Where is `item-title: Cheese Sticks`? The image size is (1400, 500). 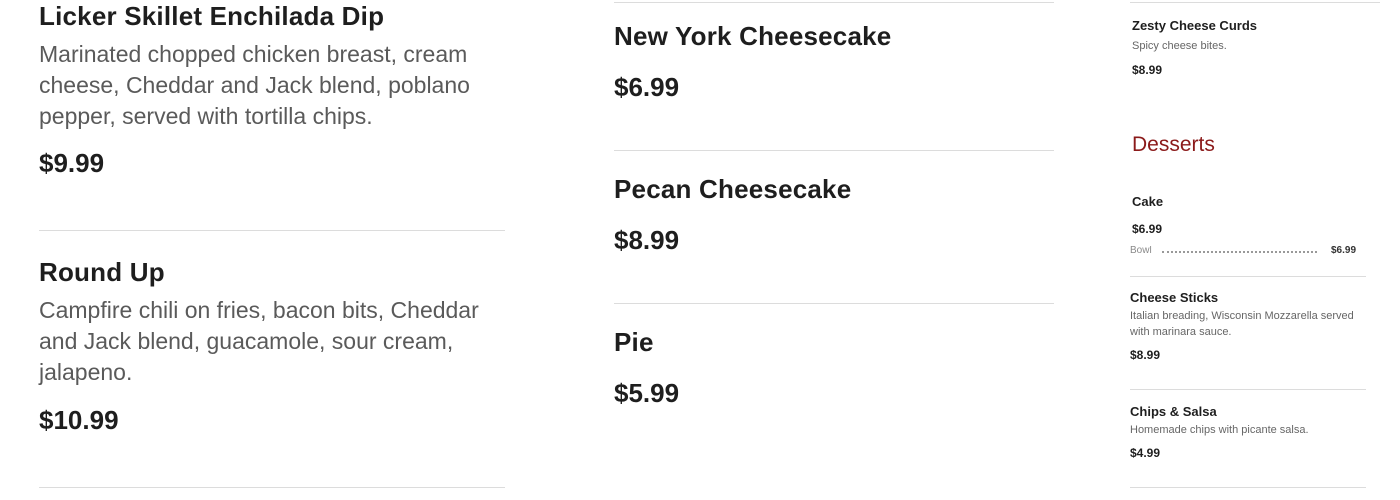
item-title: Cheese Sticks is located at coordinates (1174, 297).